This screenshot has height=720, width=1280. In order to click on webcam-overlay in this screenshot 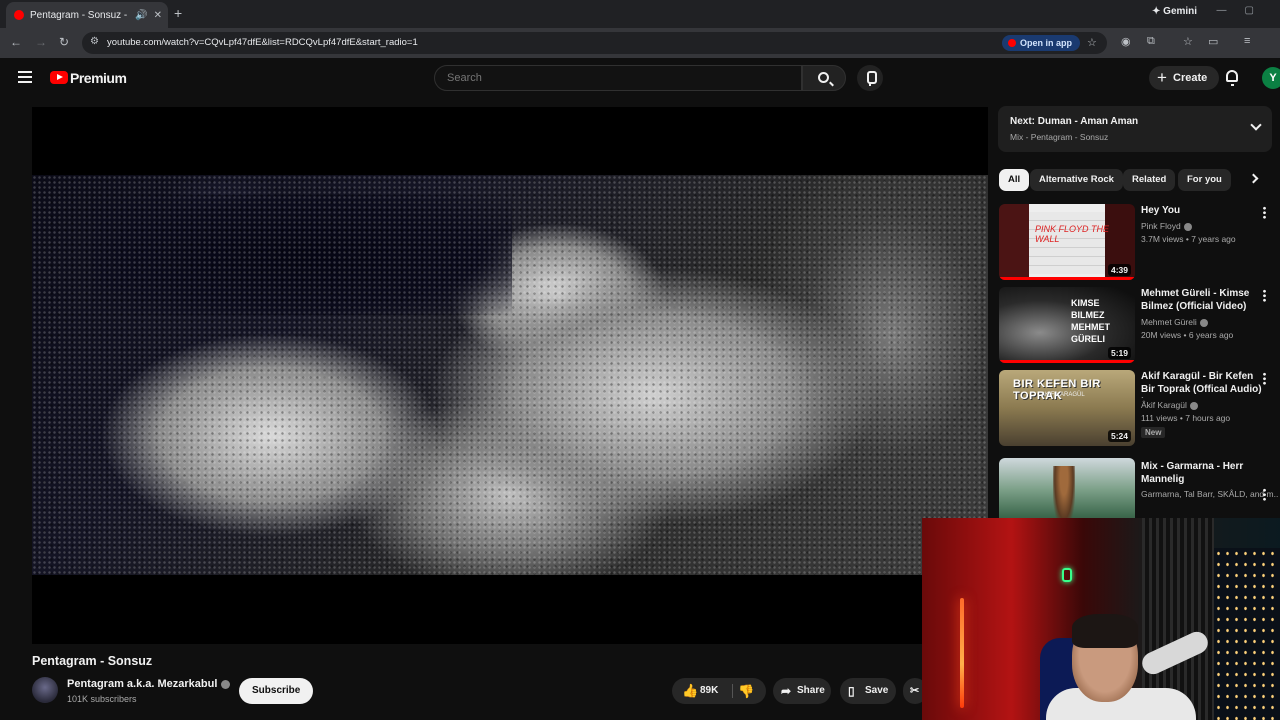, I will do `click(1101, 619)`.